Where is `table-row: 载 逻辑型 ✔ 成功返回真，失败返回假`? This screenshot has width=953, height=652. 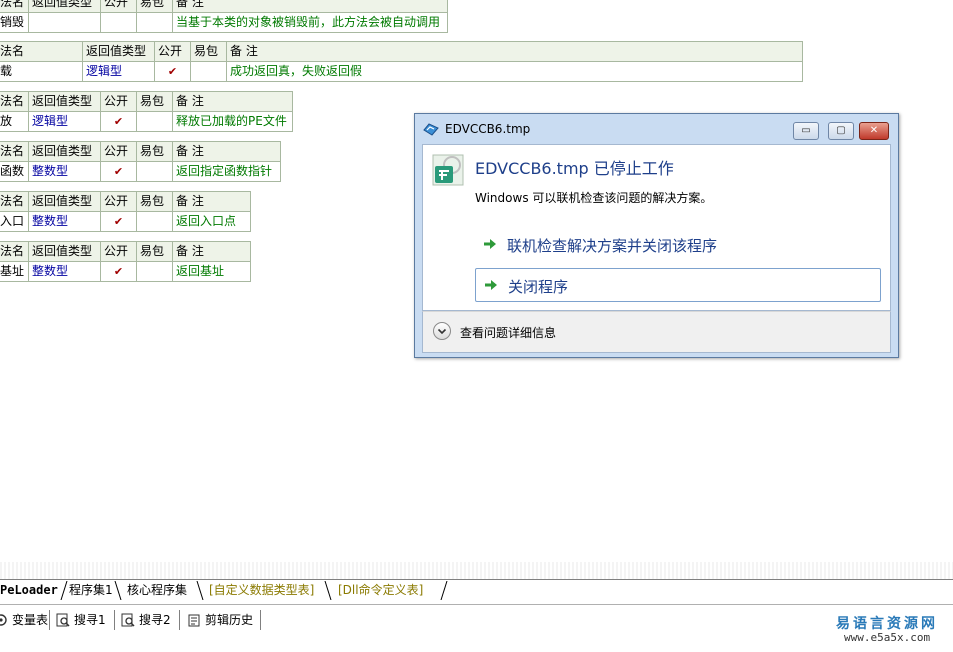 table-row: 载 逻辑型 ✔ 成功返回真，失败返回假 is located at coordinates (401, 71).